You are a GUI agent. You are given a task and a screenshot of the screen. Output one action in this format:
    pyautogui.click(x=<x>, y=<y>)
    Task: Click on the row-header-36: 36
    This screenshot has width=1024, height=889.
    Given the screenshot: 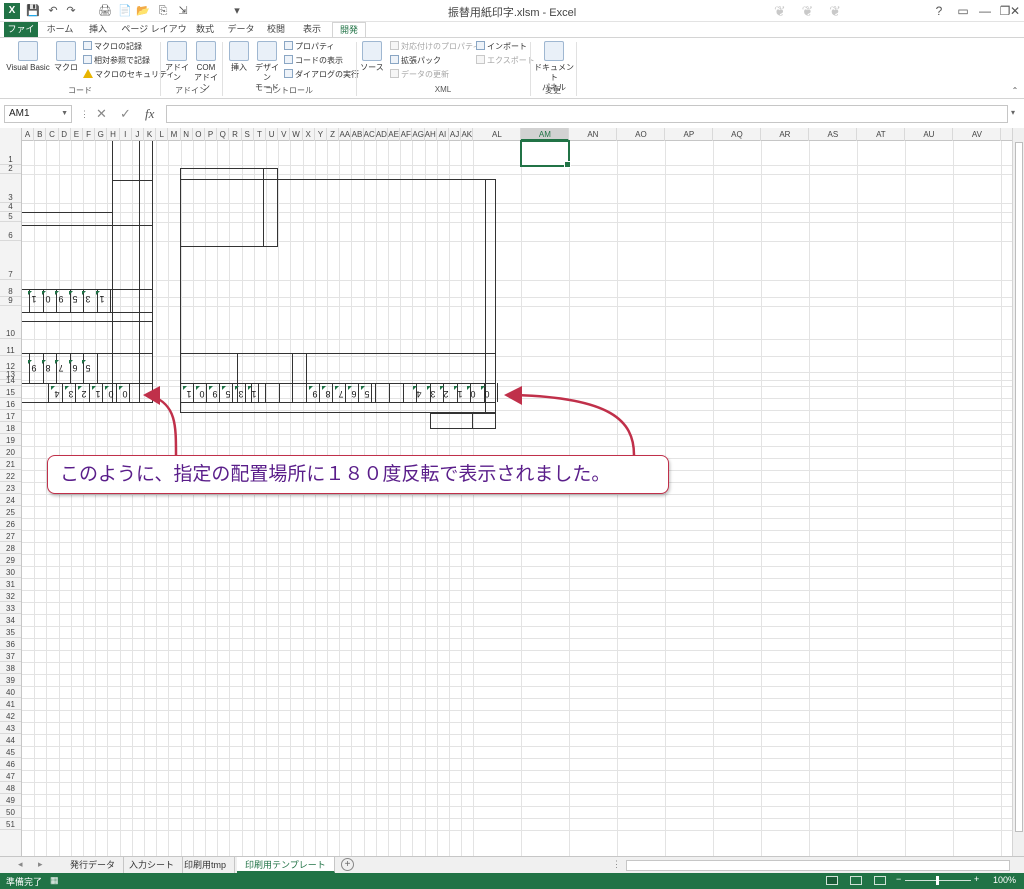 What is the action you would take?
    pyautogui.click(x=10, y=644)
    